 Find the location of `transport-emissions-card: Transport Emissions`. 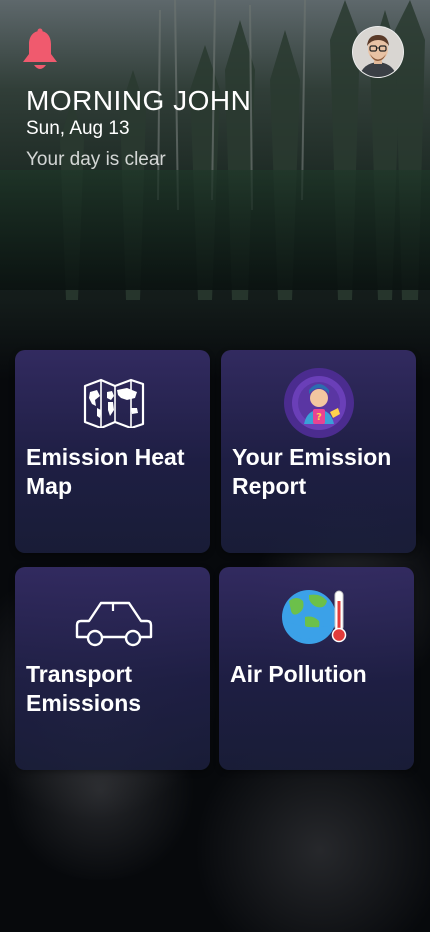

transport-emissions-card: Transport Emissions is located at coordinates (112, 668).